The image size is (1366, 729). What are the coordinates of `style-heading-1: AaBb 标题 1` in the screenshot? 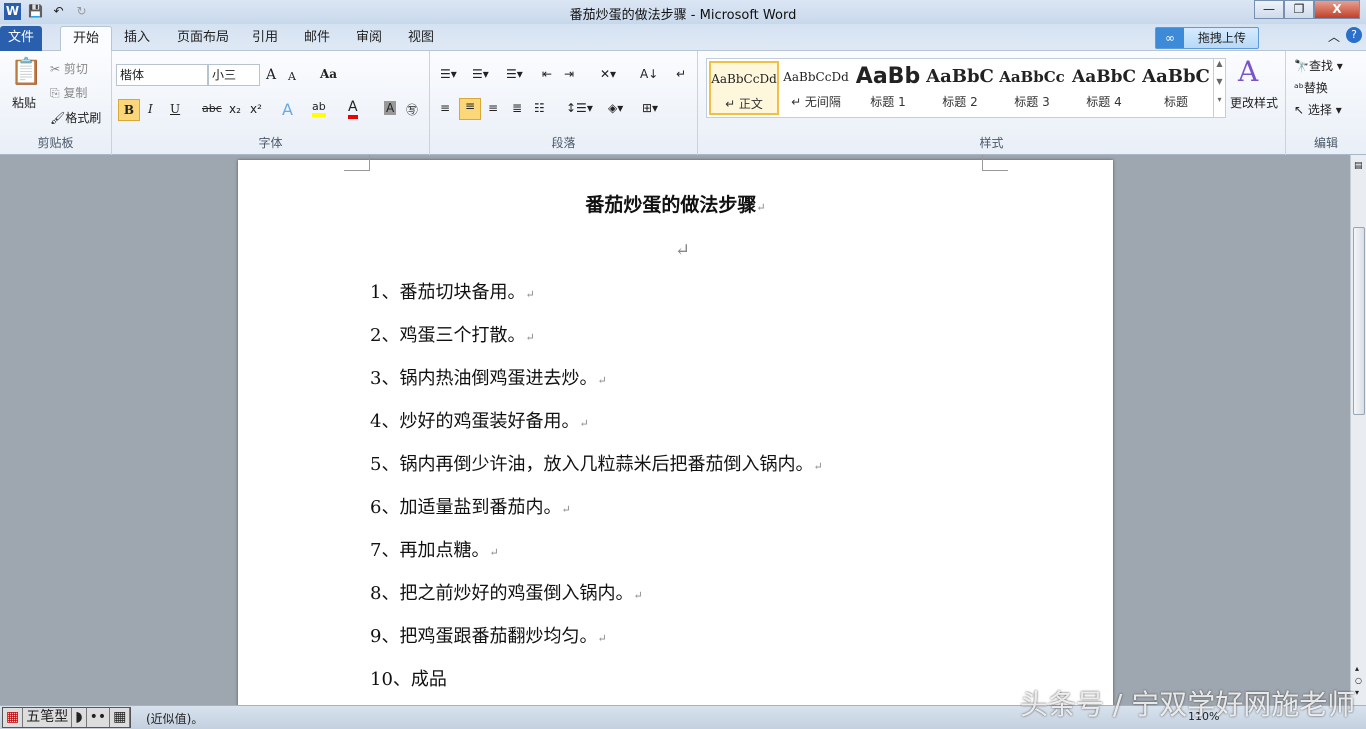 It's located at (888, 88).